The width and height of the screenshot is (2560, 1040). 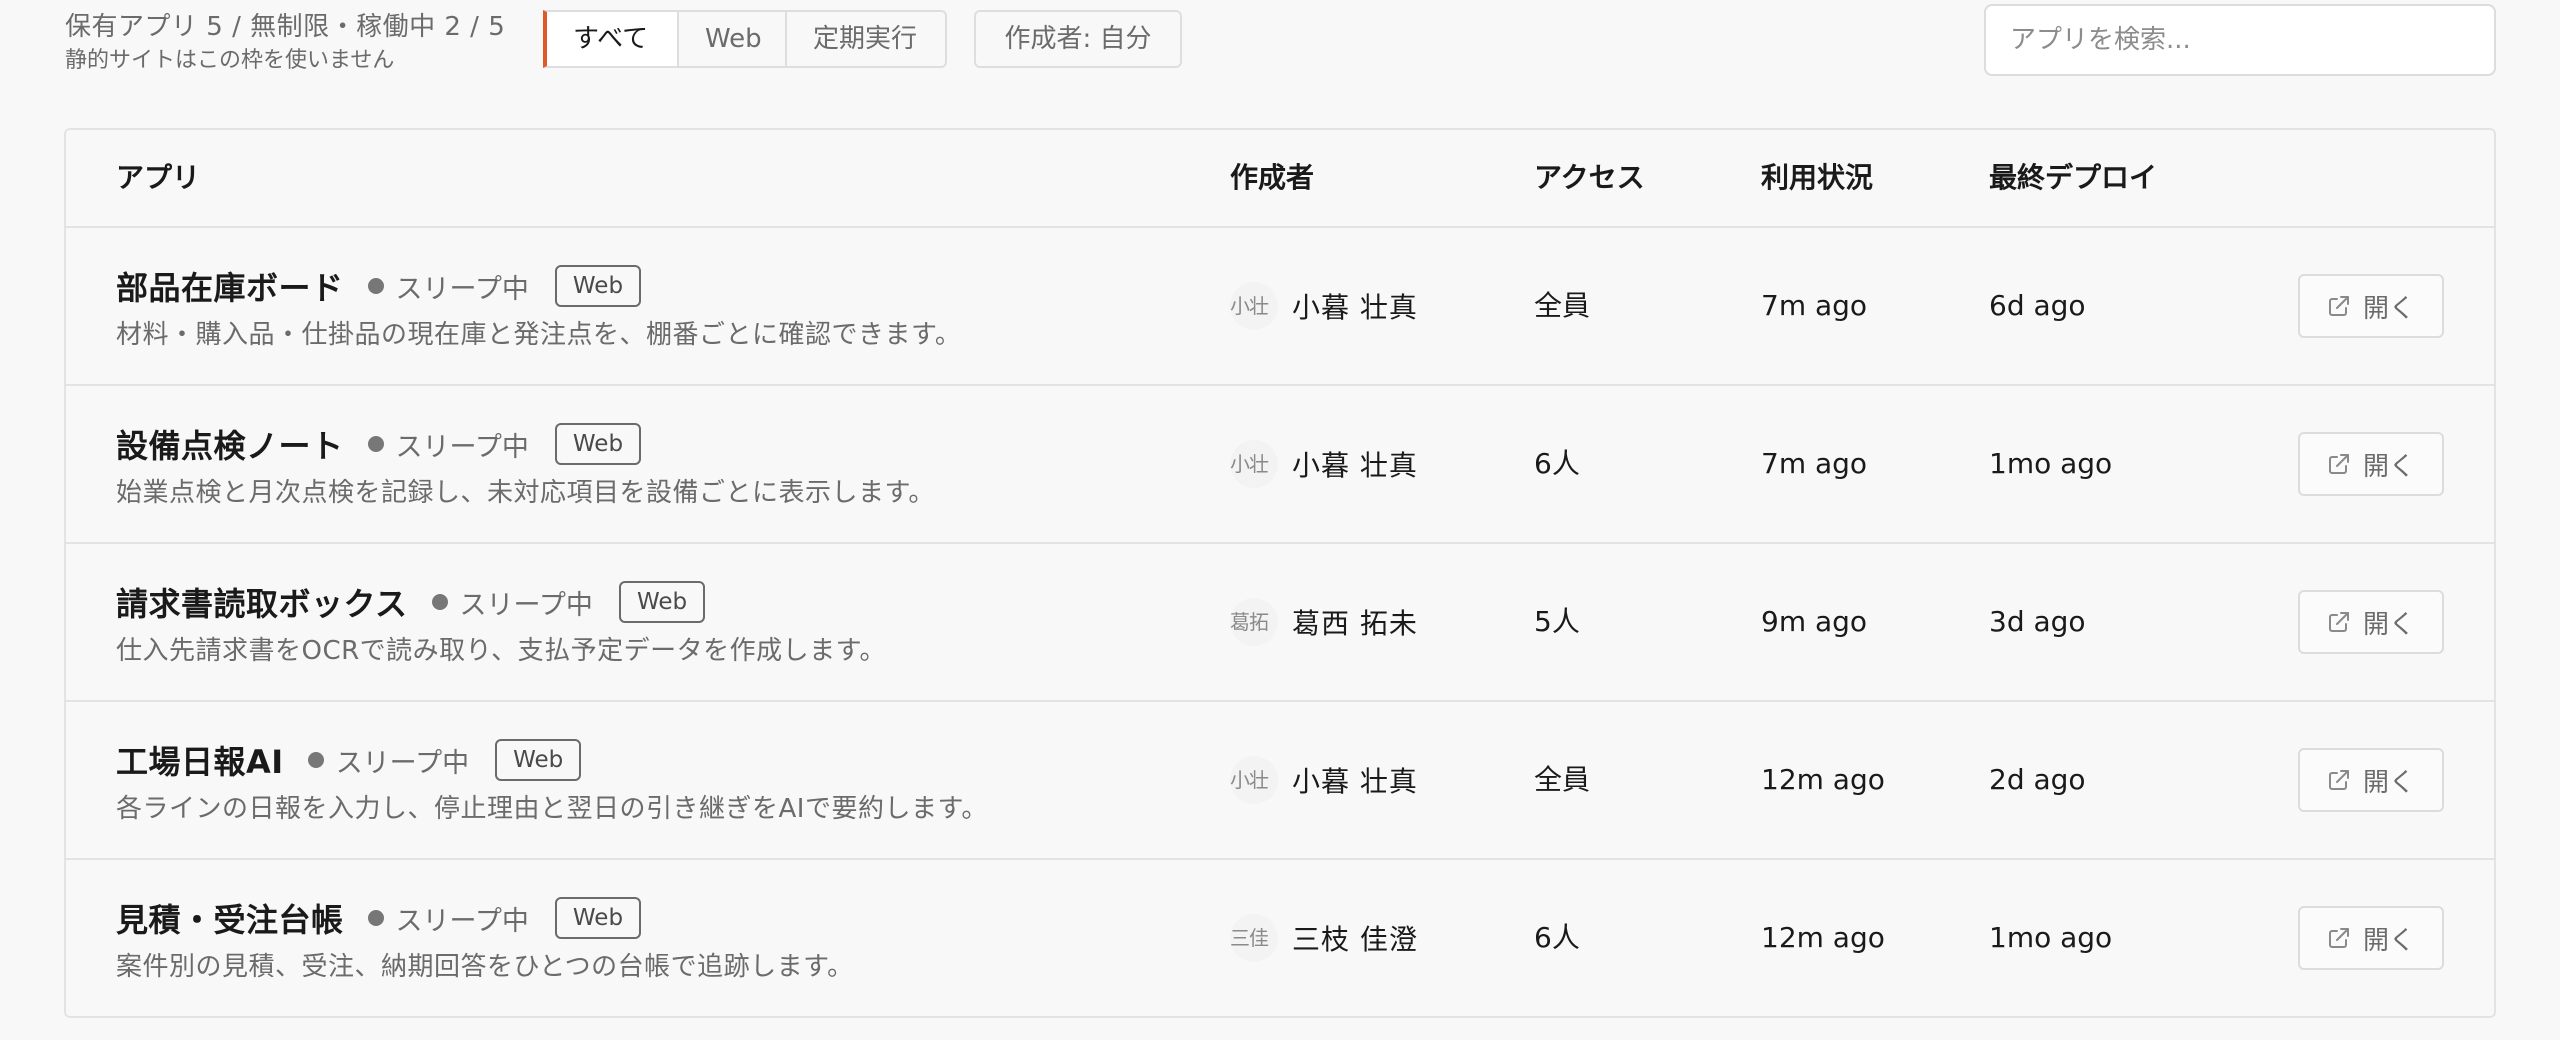 What do you see at coordinates (731, 39) in the screenshot?
I see `tab-web: Web` at bounding box center [731, 39].